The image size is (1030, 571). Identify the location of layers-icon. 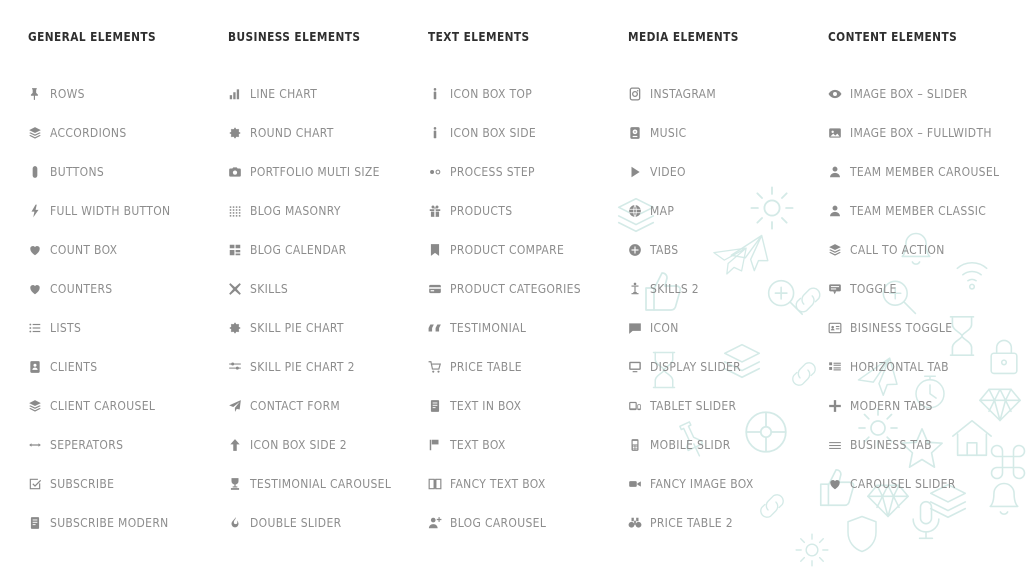
(839, 250).